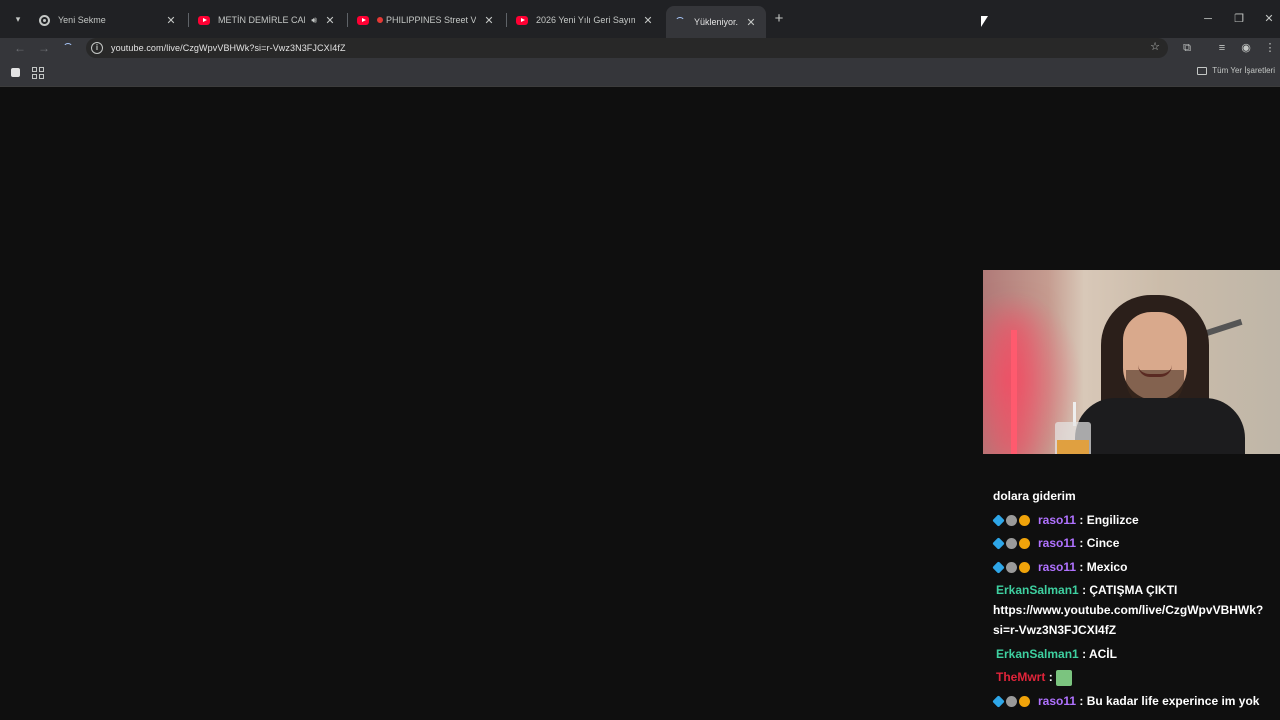 The image size is (1280, 720). Describe the element at coordinates (1050, 677) in the screenshot. I see `chat-text: :` at that location.